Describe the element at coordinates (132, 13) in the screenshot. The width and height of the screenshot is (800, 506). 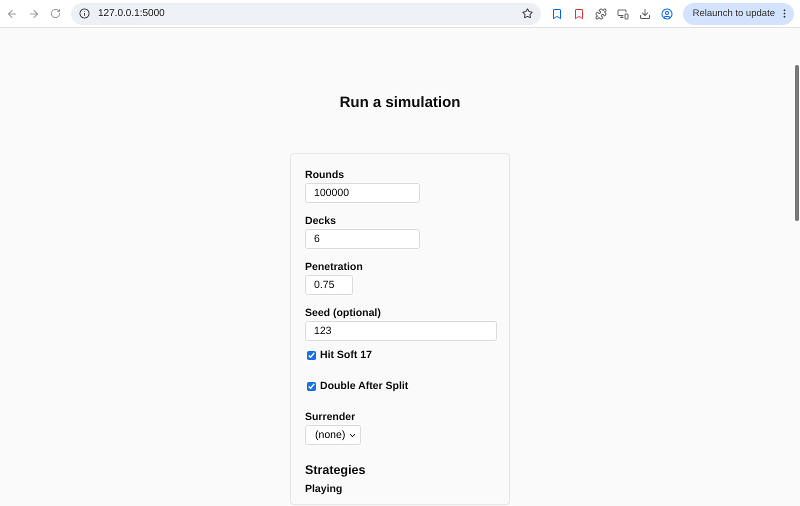
I see `url-text: 127.0.0.1:5000` at that location.